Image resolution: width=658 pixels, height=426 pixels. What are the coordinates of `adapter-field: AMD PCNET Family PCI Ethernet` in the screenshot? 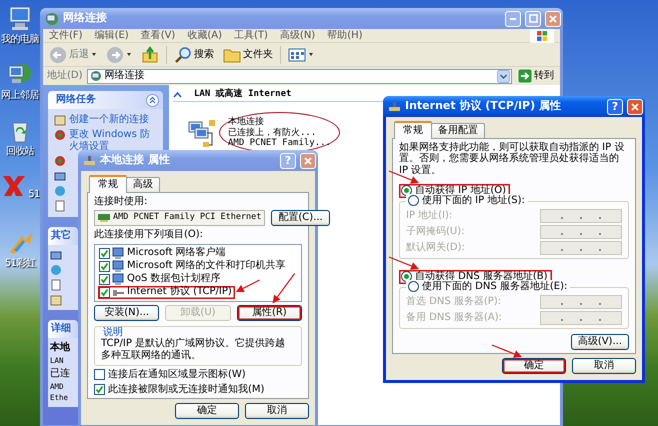 It's located at (180, 218).